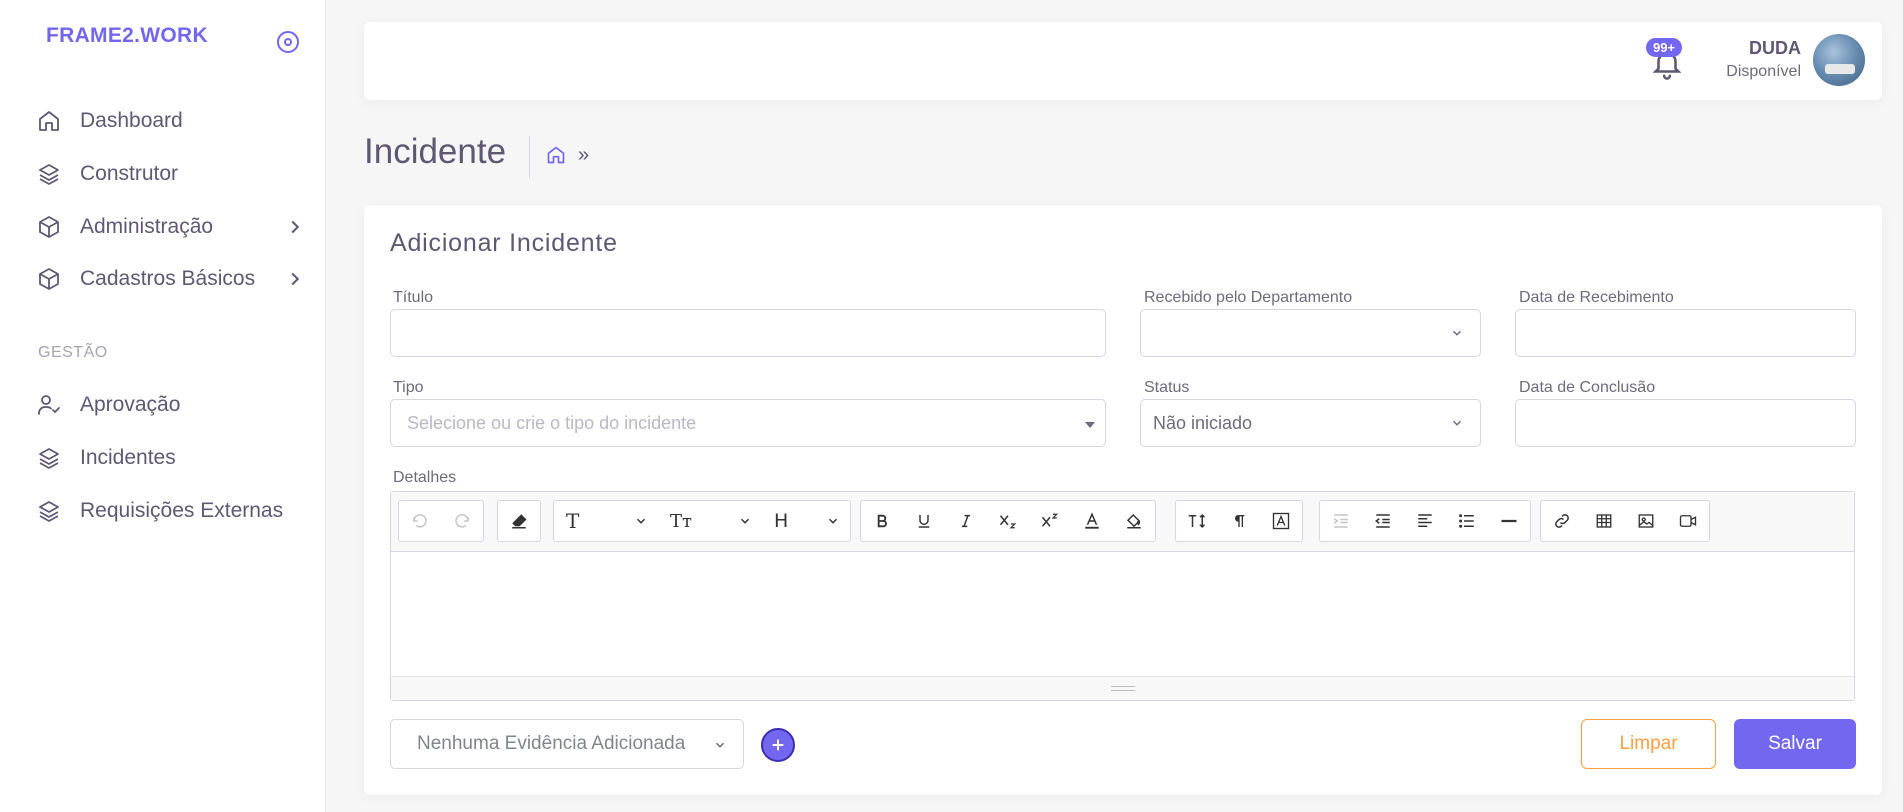 The height and width of the screenshot is (812, 1903). I want to click on sidebar-item-incidentes: Incidentes, so click(171, 458).